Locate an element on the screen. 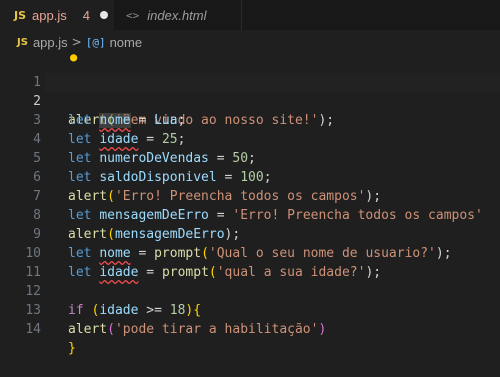 The height and width of the screenshot is (377, 500). code-line: 14 } is located at coordinates (250, 328).